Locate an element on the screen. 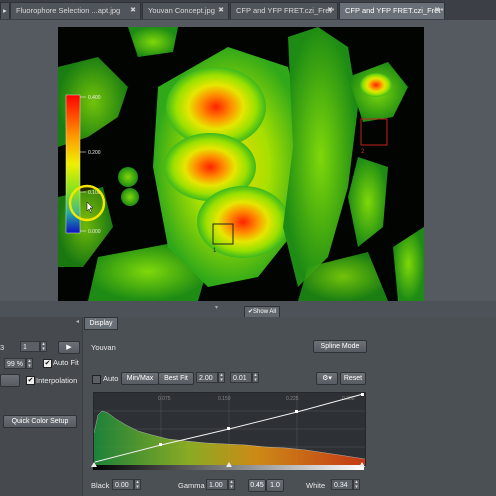  collapse-left-icon: ◂ is located at coordinates (77, 321).